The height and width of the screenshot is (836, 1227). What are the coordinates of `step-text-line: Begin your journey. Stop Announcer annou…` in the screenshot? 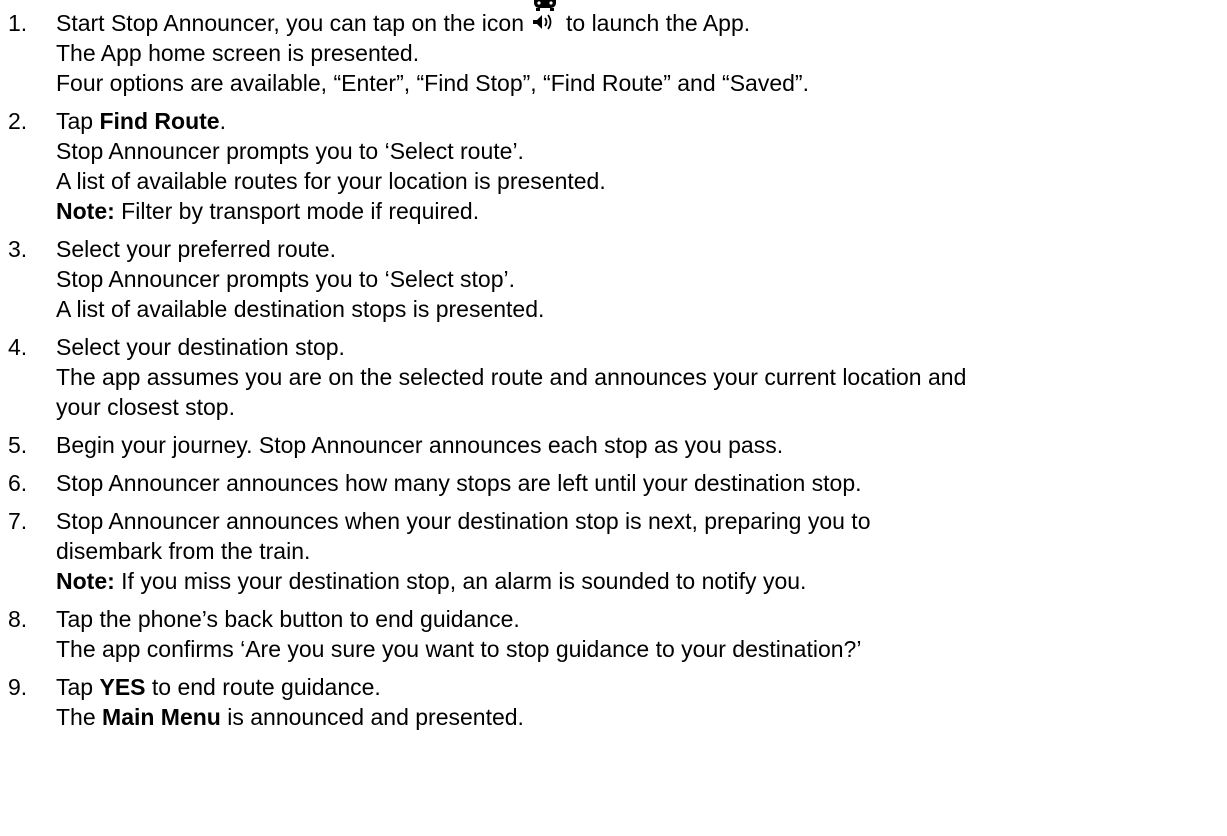 It's located at (420, 445).